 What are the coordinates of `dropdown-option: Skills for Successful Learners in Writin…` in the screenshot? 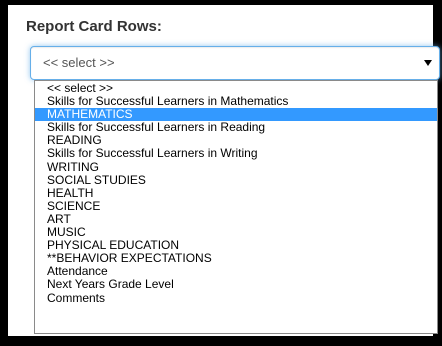 It's located at (236, 153).